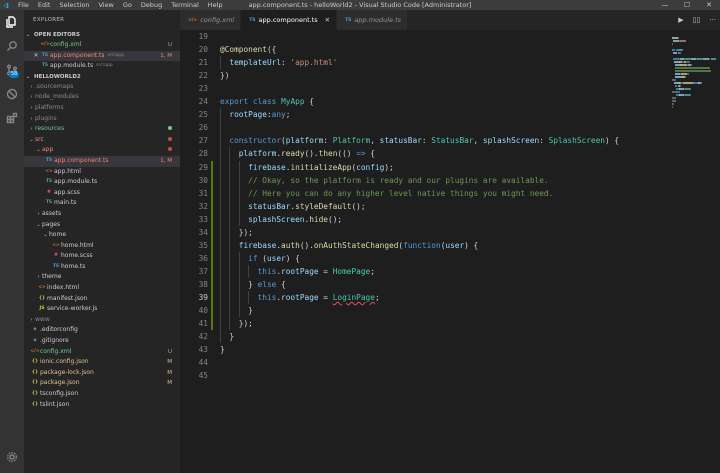 The width and height of the screenshot is (720, 473). I want to click on folder-item: › www, so click(102, 320).